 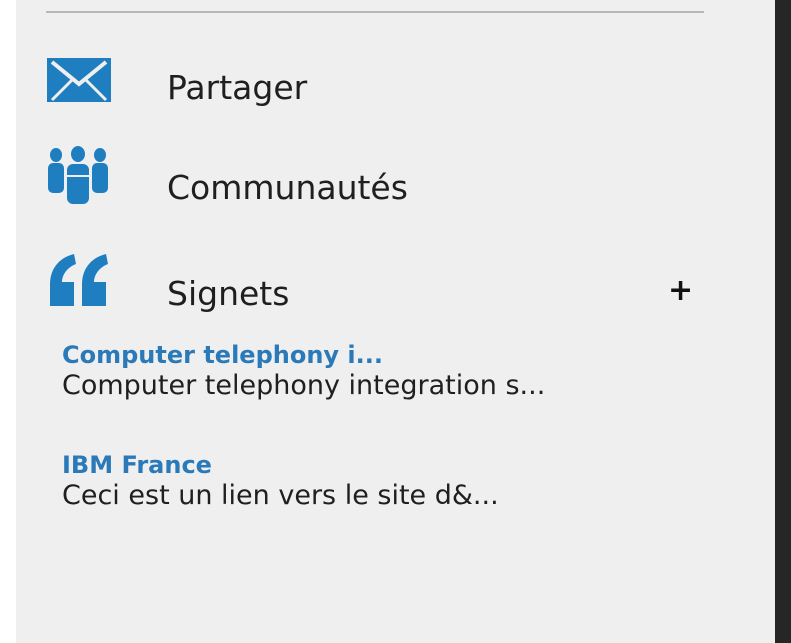 I want to click on nav-item-share: Partager, so click(x=366, y=88).